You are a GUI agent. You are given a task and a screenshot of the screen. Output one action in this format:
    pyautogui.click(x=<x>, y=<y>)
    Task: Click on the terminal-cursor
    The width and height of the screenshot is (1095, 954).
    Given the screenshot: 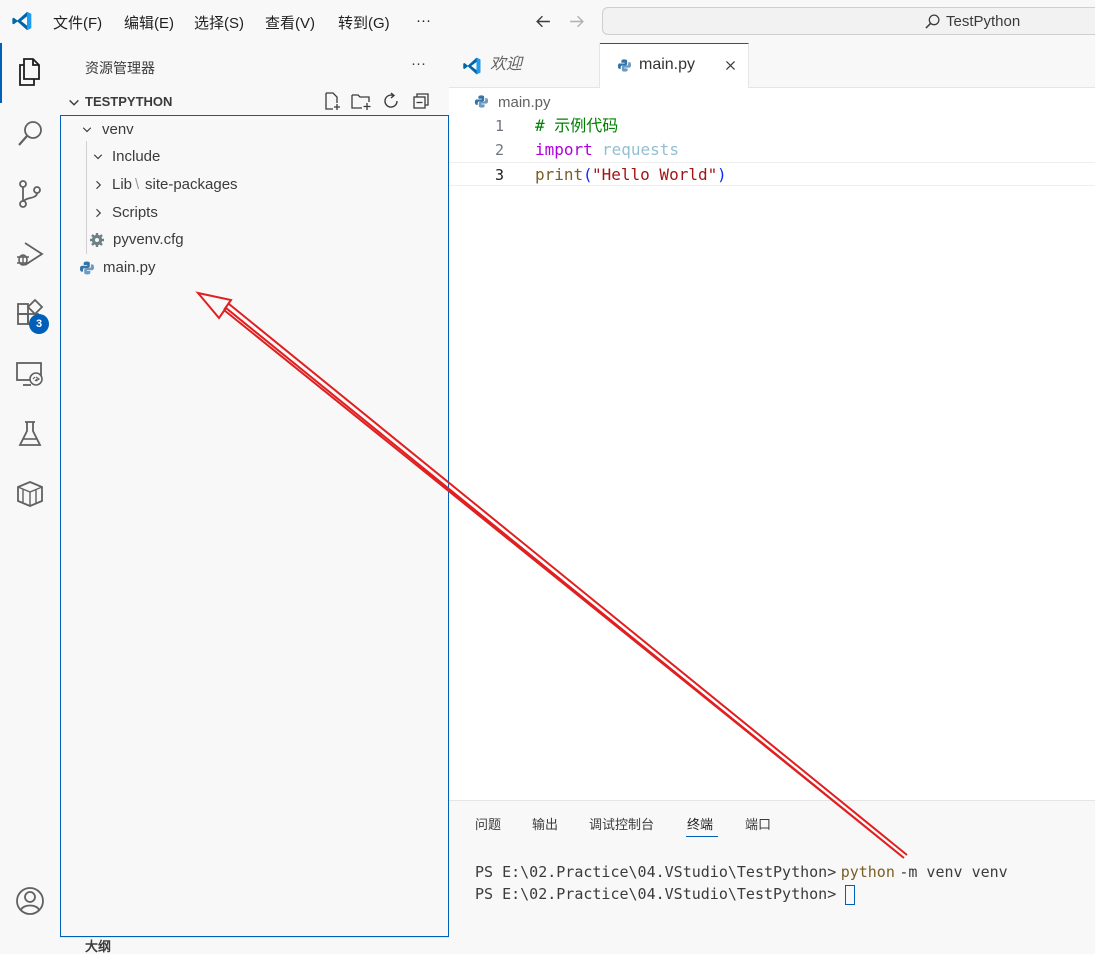 What is the action you would take?
    pyautogui.click(x=849, y=895)
    